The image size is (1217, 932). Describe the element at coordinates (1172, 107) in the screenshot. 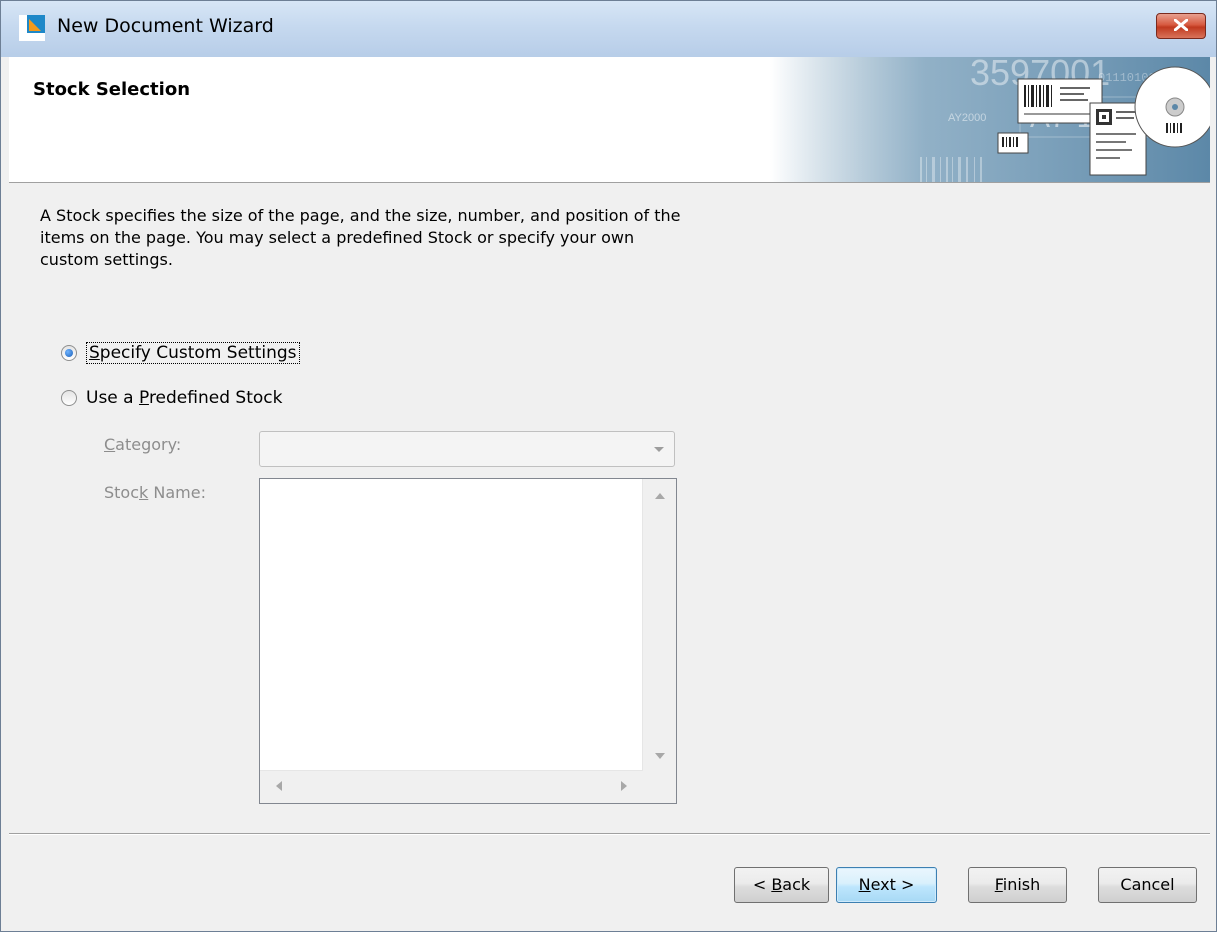

I see `disc-label-icon` at that location.